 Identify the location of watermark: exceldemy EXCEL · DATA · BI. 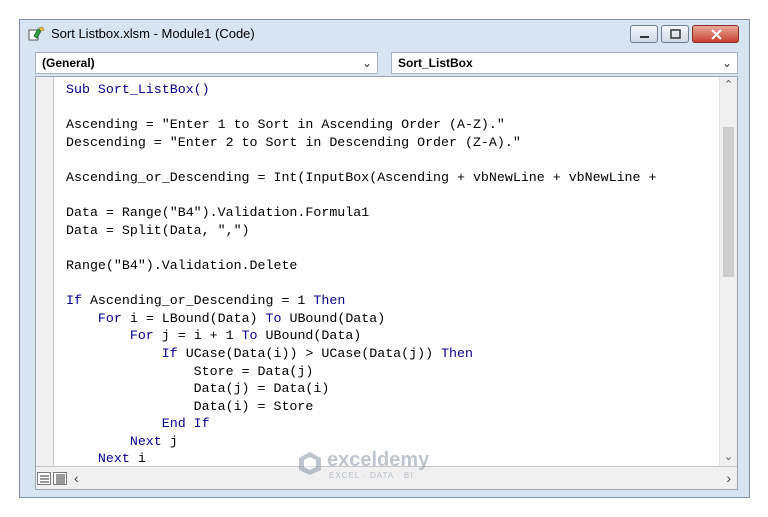
(392, 466).